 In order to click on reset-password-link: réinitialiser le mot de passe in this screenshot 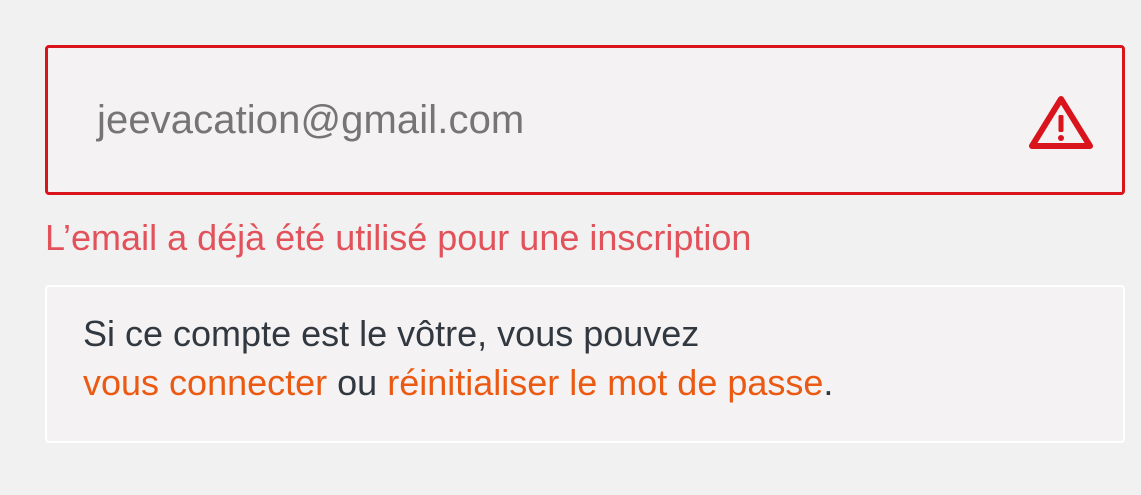, I will do `click(605, 382)`.